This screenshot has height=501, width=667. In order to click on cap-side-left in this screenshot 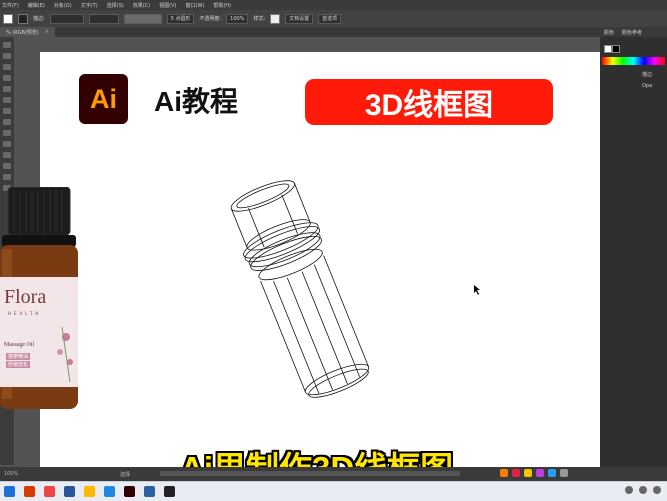, I will do `click(239, 228)`.